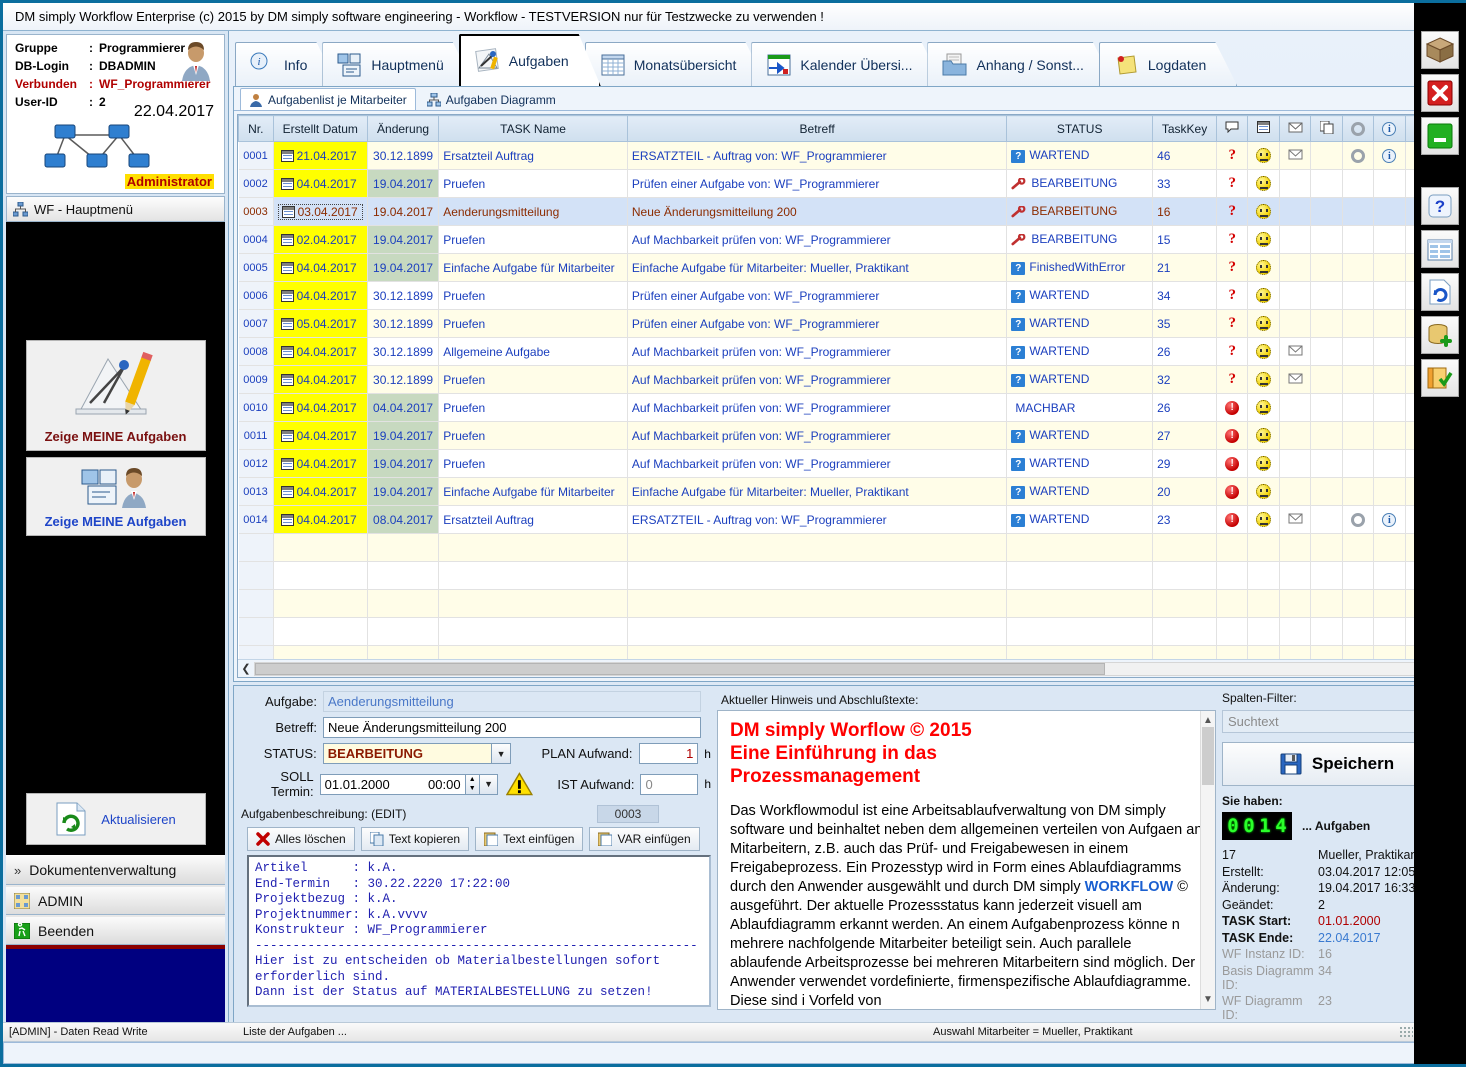 This screenshot has width=1466, height=1067. Describe the element at coordinates (115, 819) in the screenshot. I see `refresh-button: Aktualisieren` at that location.